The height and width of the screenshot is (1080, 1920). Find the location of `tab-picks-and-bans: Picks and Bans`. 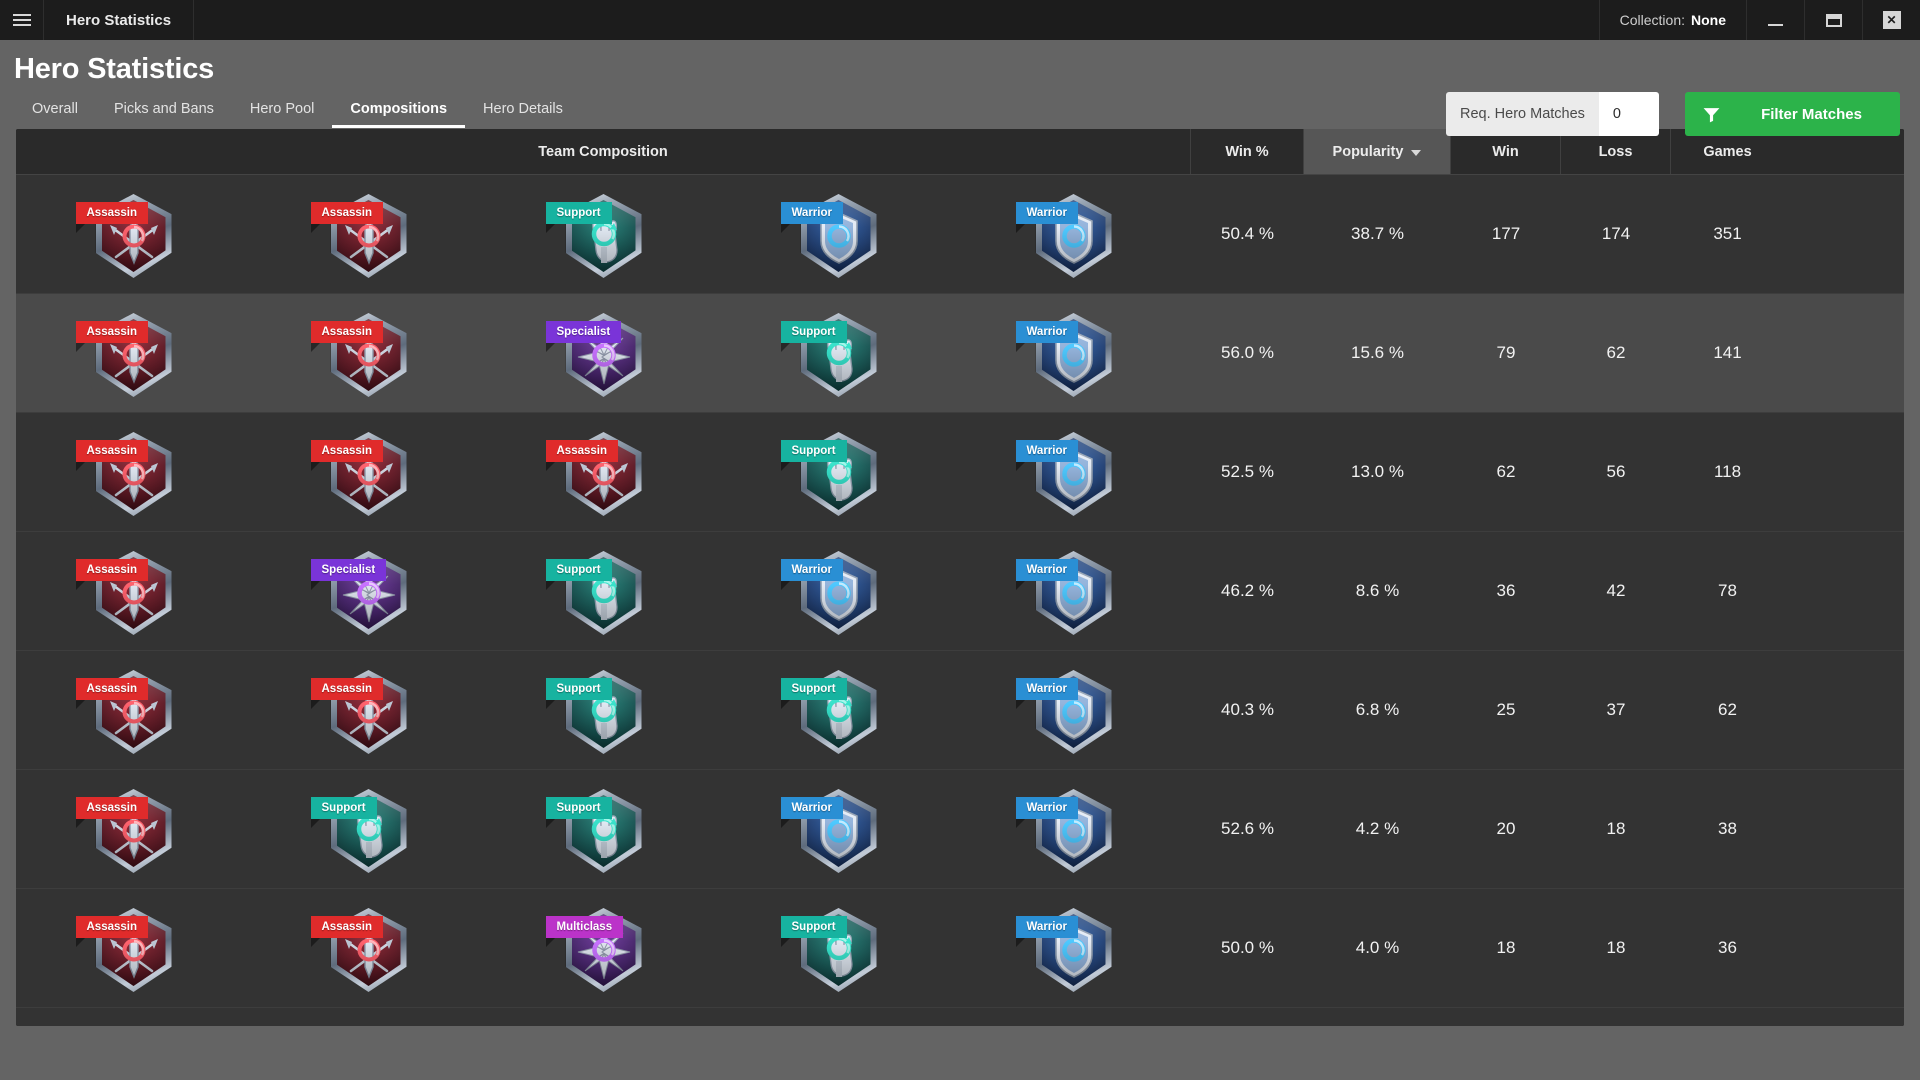

tab-picks-and-bans: Picks and Bans is located at coordinates (164, 115).